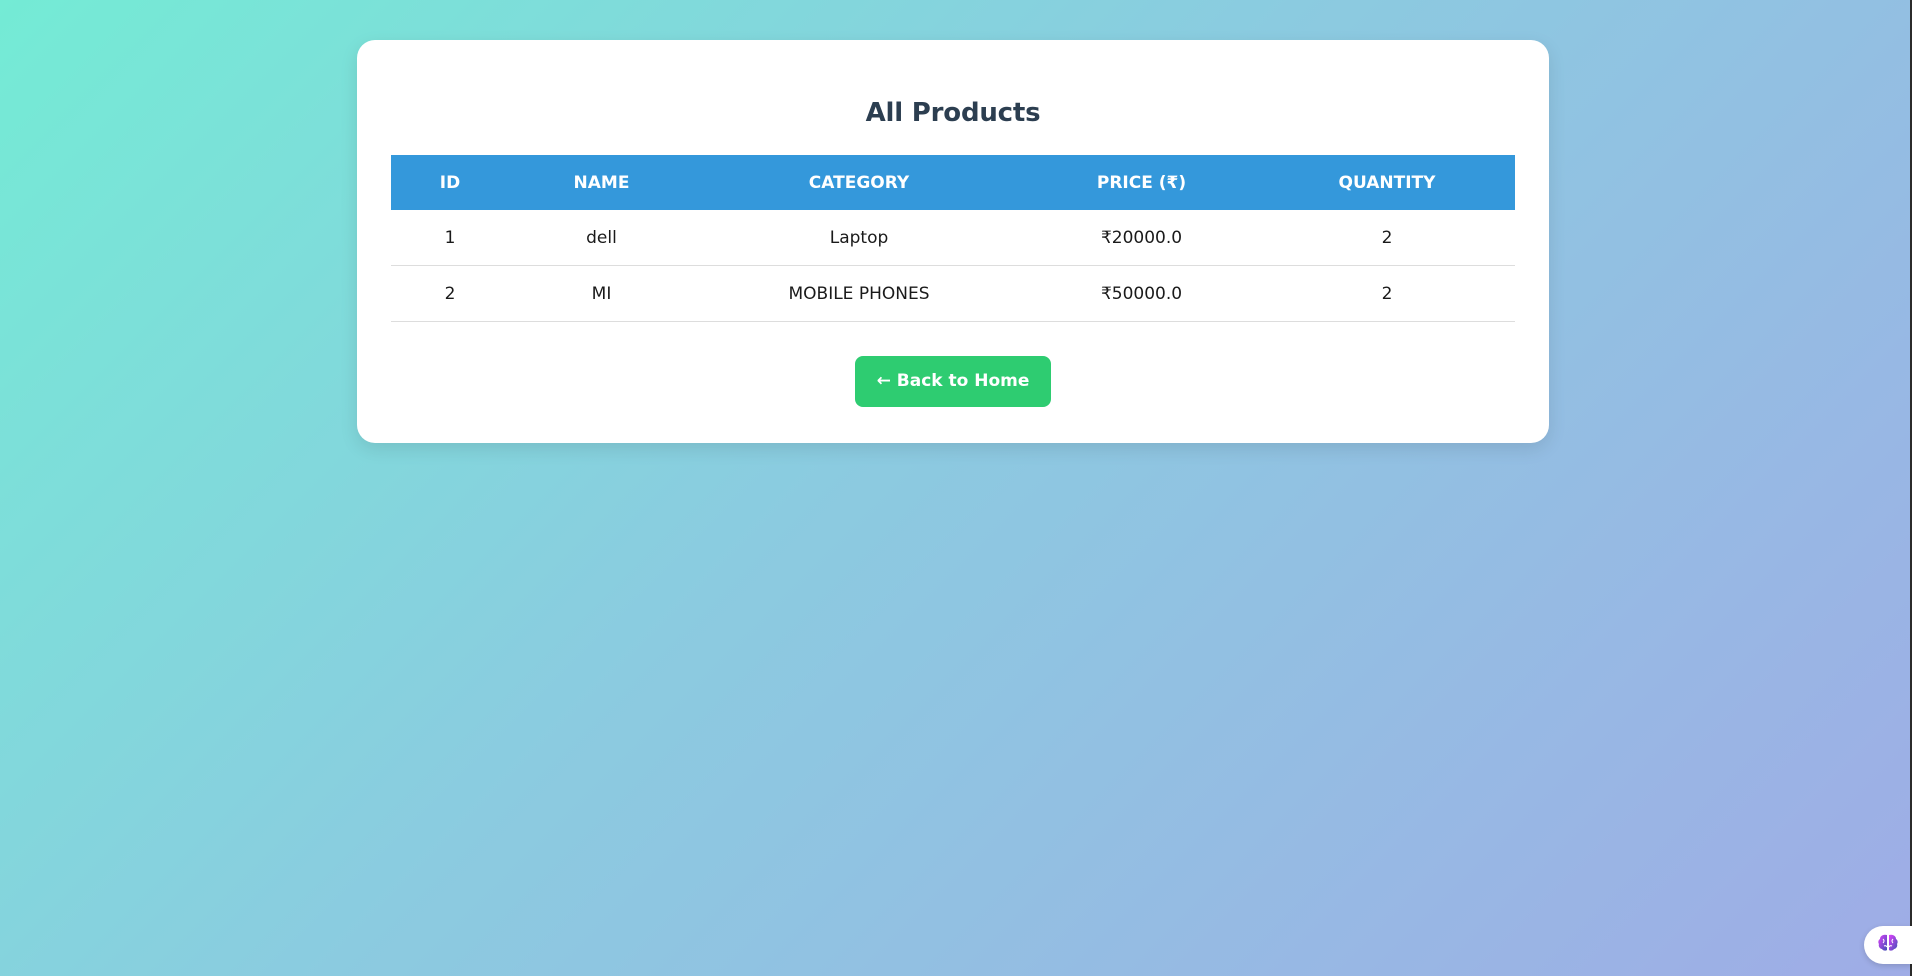 The width and height of the screenshot is (1912, 976). Describe the element at coordinates (601, 182) in the screenshot. I see `column-header-name: NAME` at that location.